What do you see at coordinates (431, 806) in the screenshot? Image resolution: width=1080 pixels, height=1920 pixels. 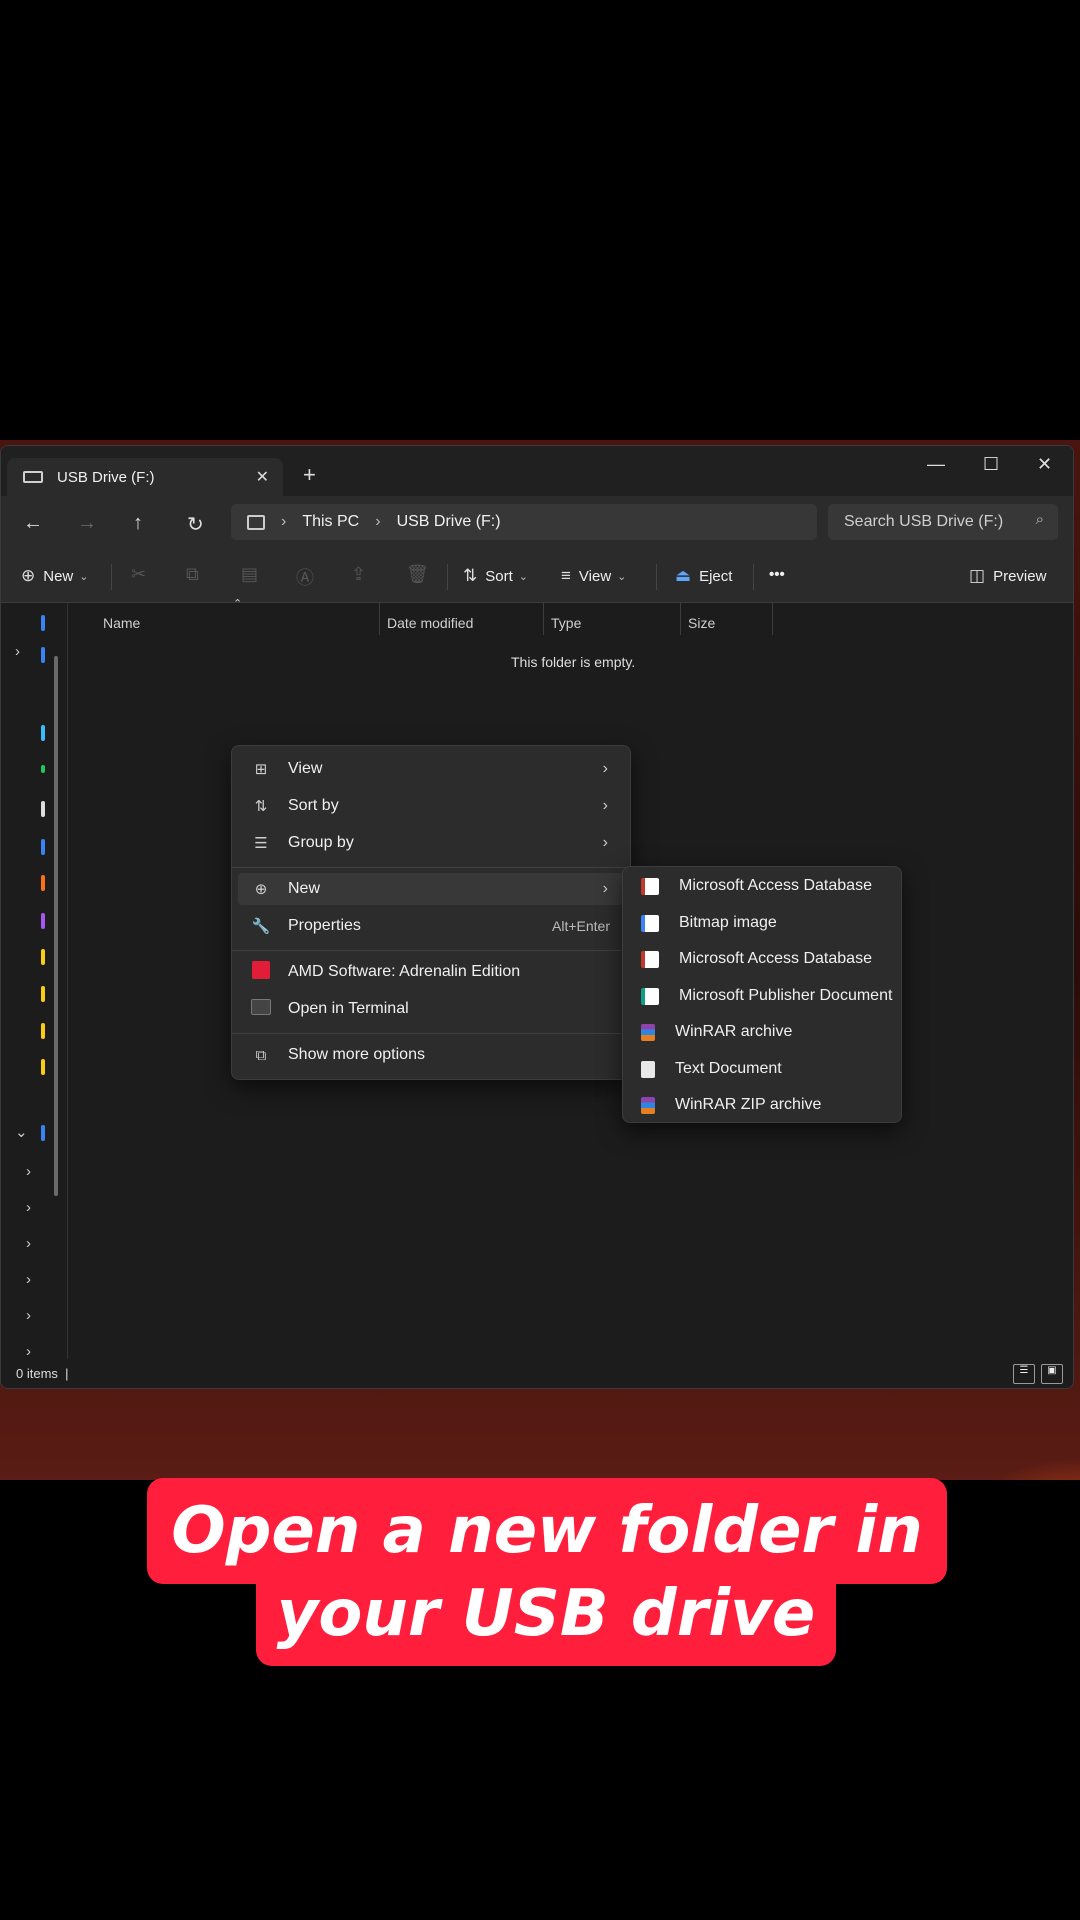 I see `context-item-sort-by: ⇅ Sort by ›` at bounding box center [431, 806].